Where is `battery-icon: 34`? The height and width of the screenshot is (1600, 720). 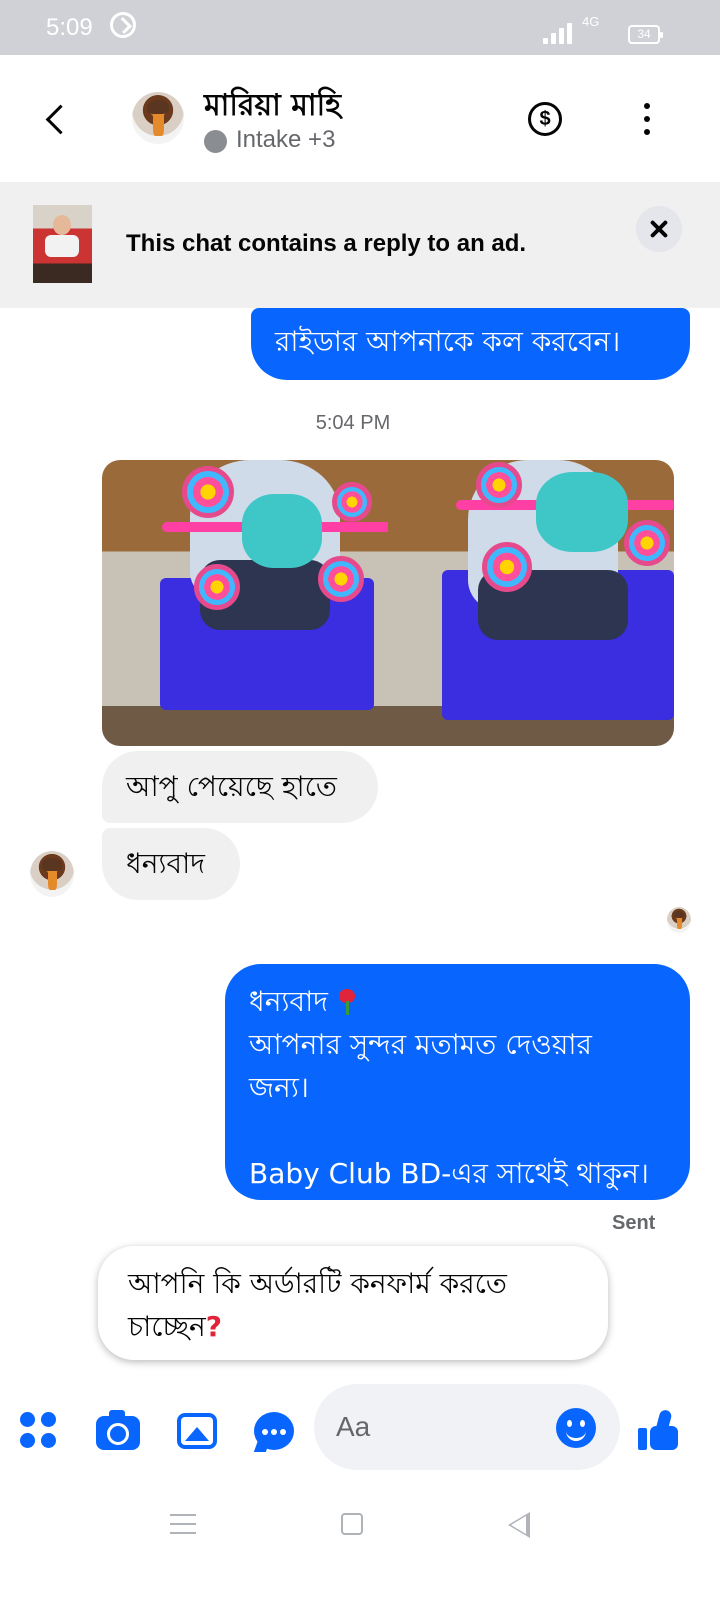 battery-icon: 34 is located at coordinates (645, 34).